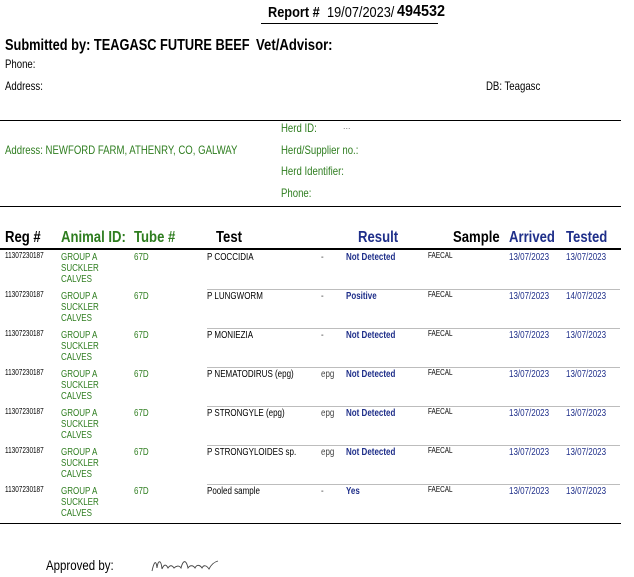 The height and width of the screenshot is (577, 634). Describe the element at coordinates (230, 257) in the screenshot. I see `cell-test: P COCCIDIA` at that location.